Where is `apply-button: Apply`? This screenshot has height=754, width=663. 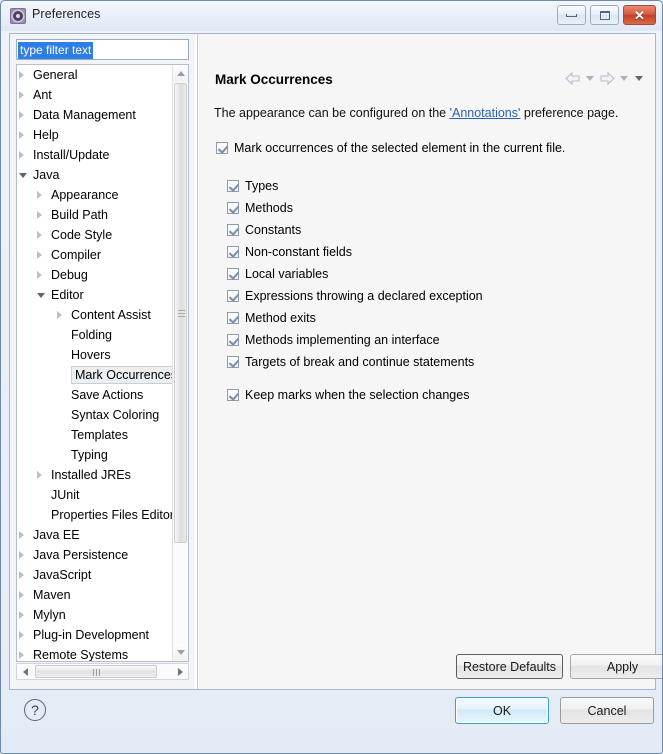
apply-button: Apply is located at coordinates (616, 666).